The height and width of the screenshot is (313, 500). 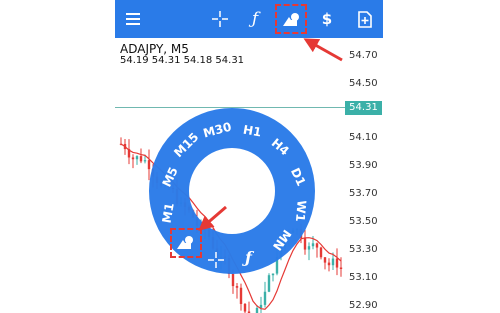 What do you see at coordinates (323, 50) in the screenshot?
I see `arrow-to-toolbar-objects` at bounding box center [323, 50].